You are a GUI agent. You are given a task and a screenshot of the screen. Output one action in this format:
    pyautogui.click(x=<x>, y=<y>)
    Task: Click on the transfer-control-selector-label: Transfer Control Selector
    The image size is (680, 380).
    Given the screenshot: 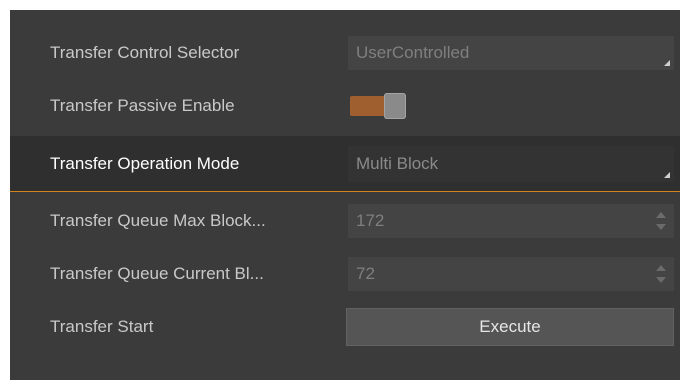 What is the action you would take?
    pyautogui.click(x=145, y=52)
    